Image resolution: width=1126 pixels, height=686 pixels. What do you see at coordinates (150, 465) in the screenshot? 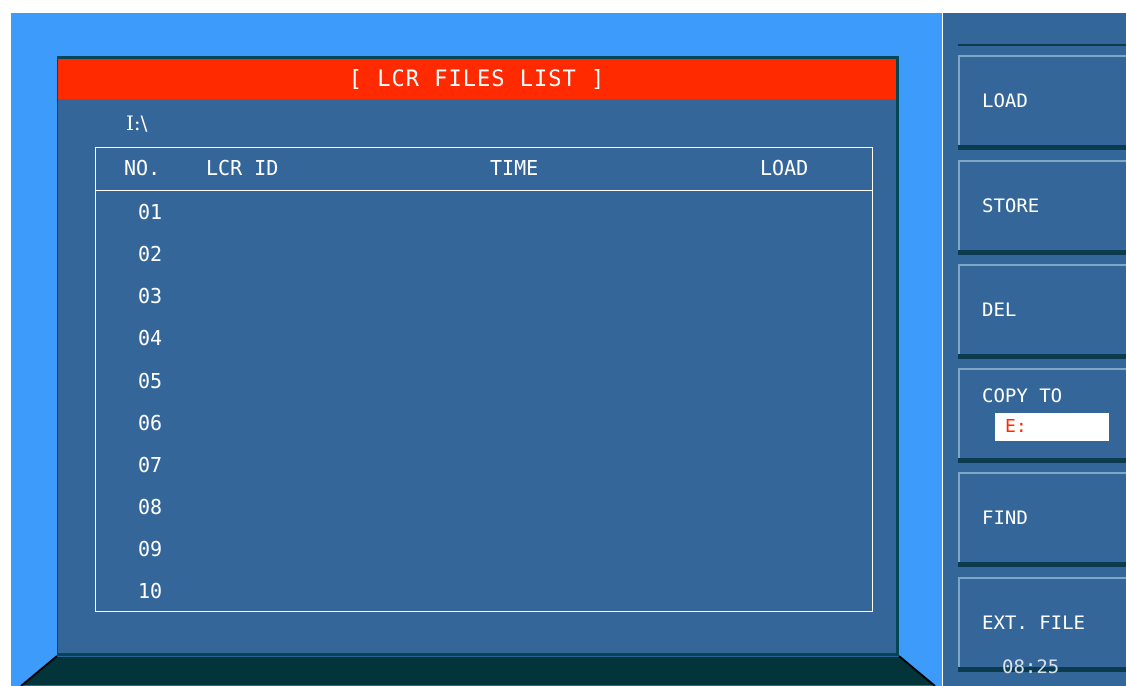
I see `table-row: 07` at bounding box center [150, 465].